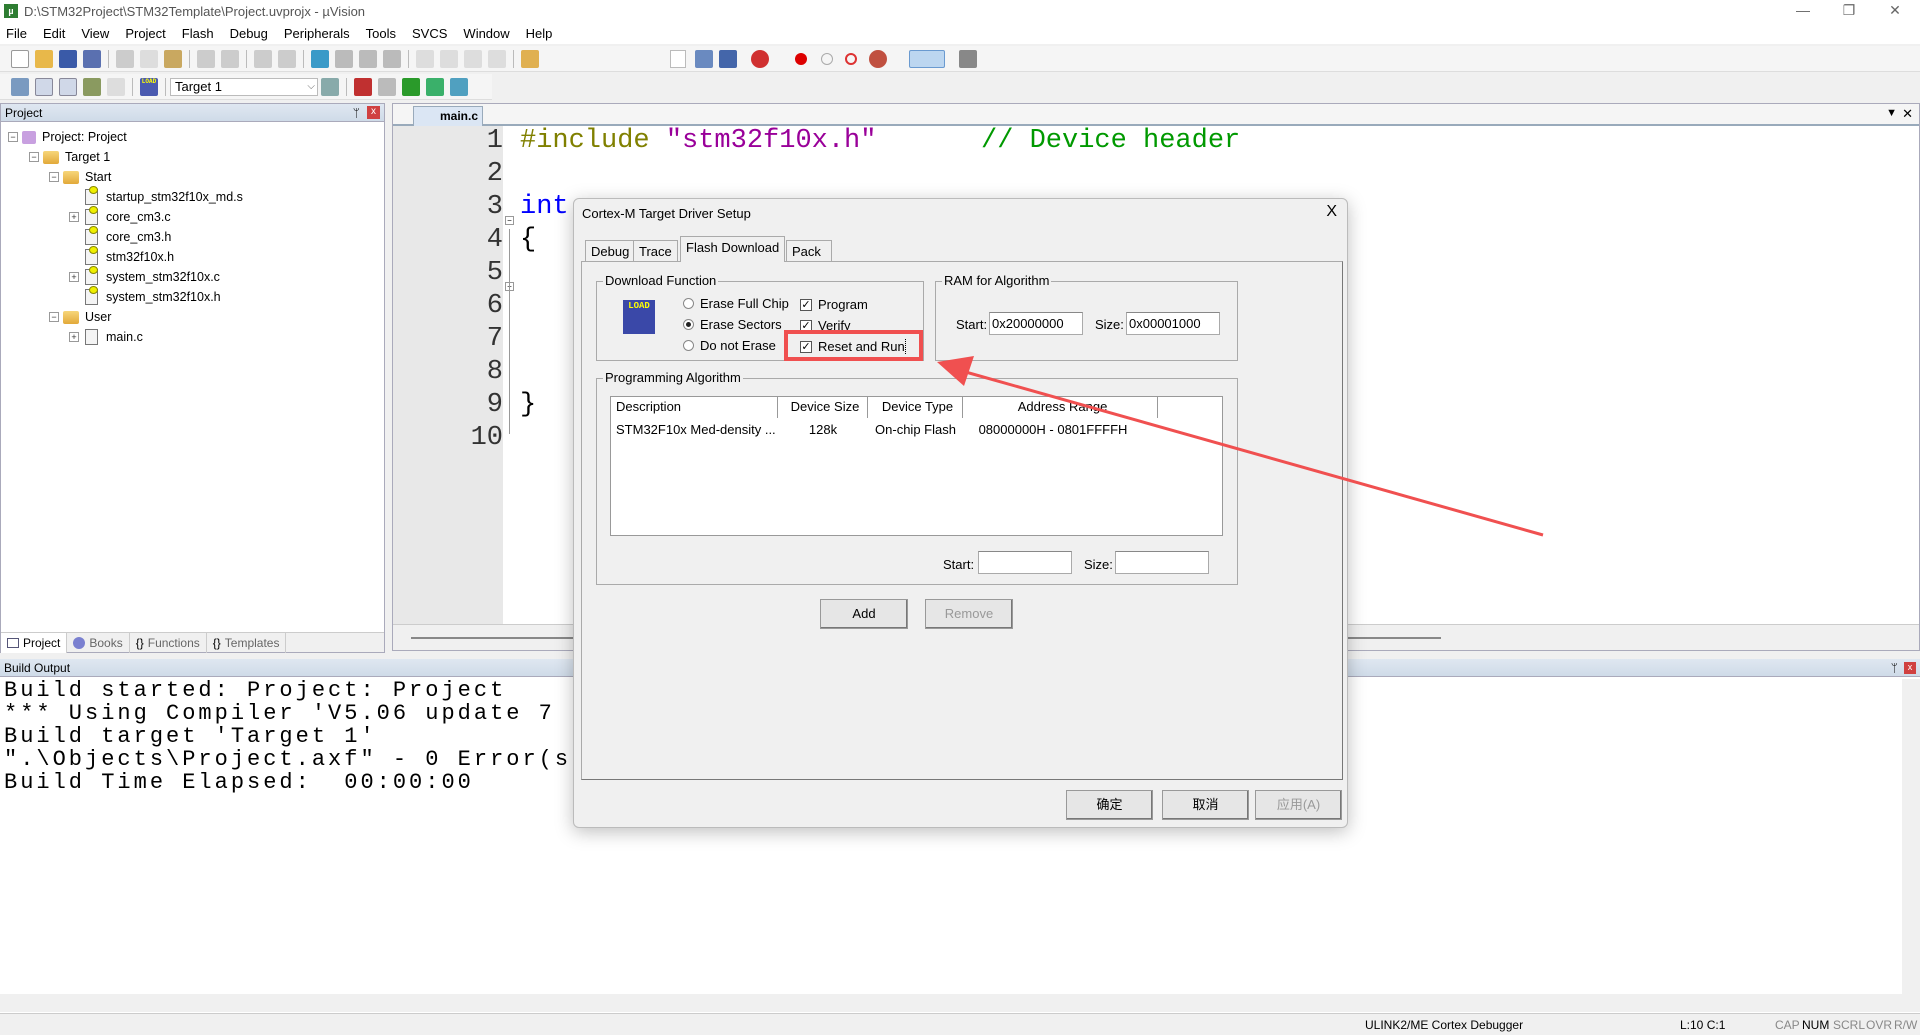 This screenshot has width=1920, height=1035. I want to click on add-button: Add, so click(864, 614).